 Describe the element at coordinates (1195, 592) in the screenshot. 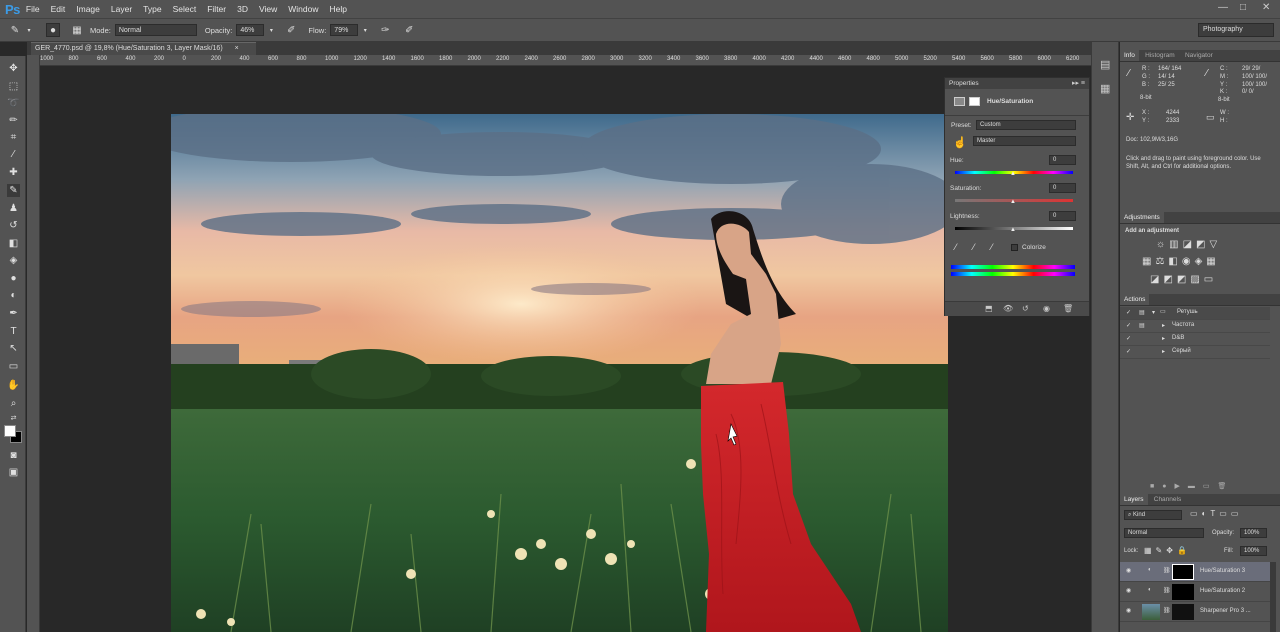

I see `layer-row: ◉ ◐ ⛓ Hue/Saturation 2` at that location.